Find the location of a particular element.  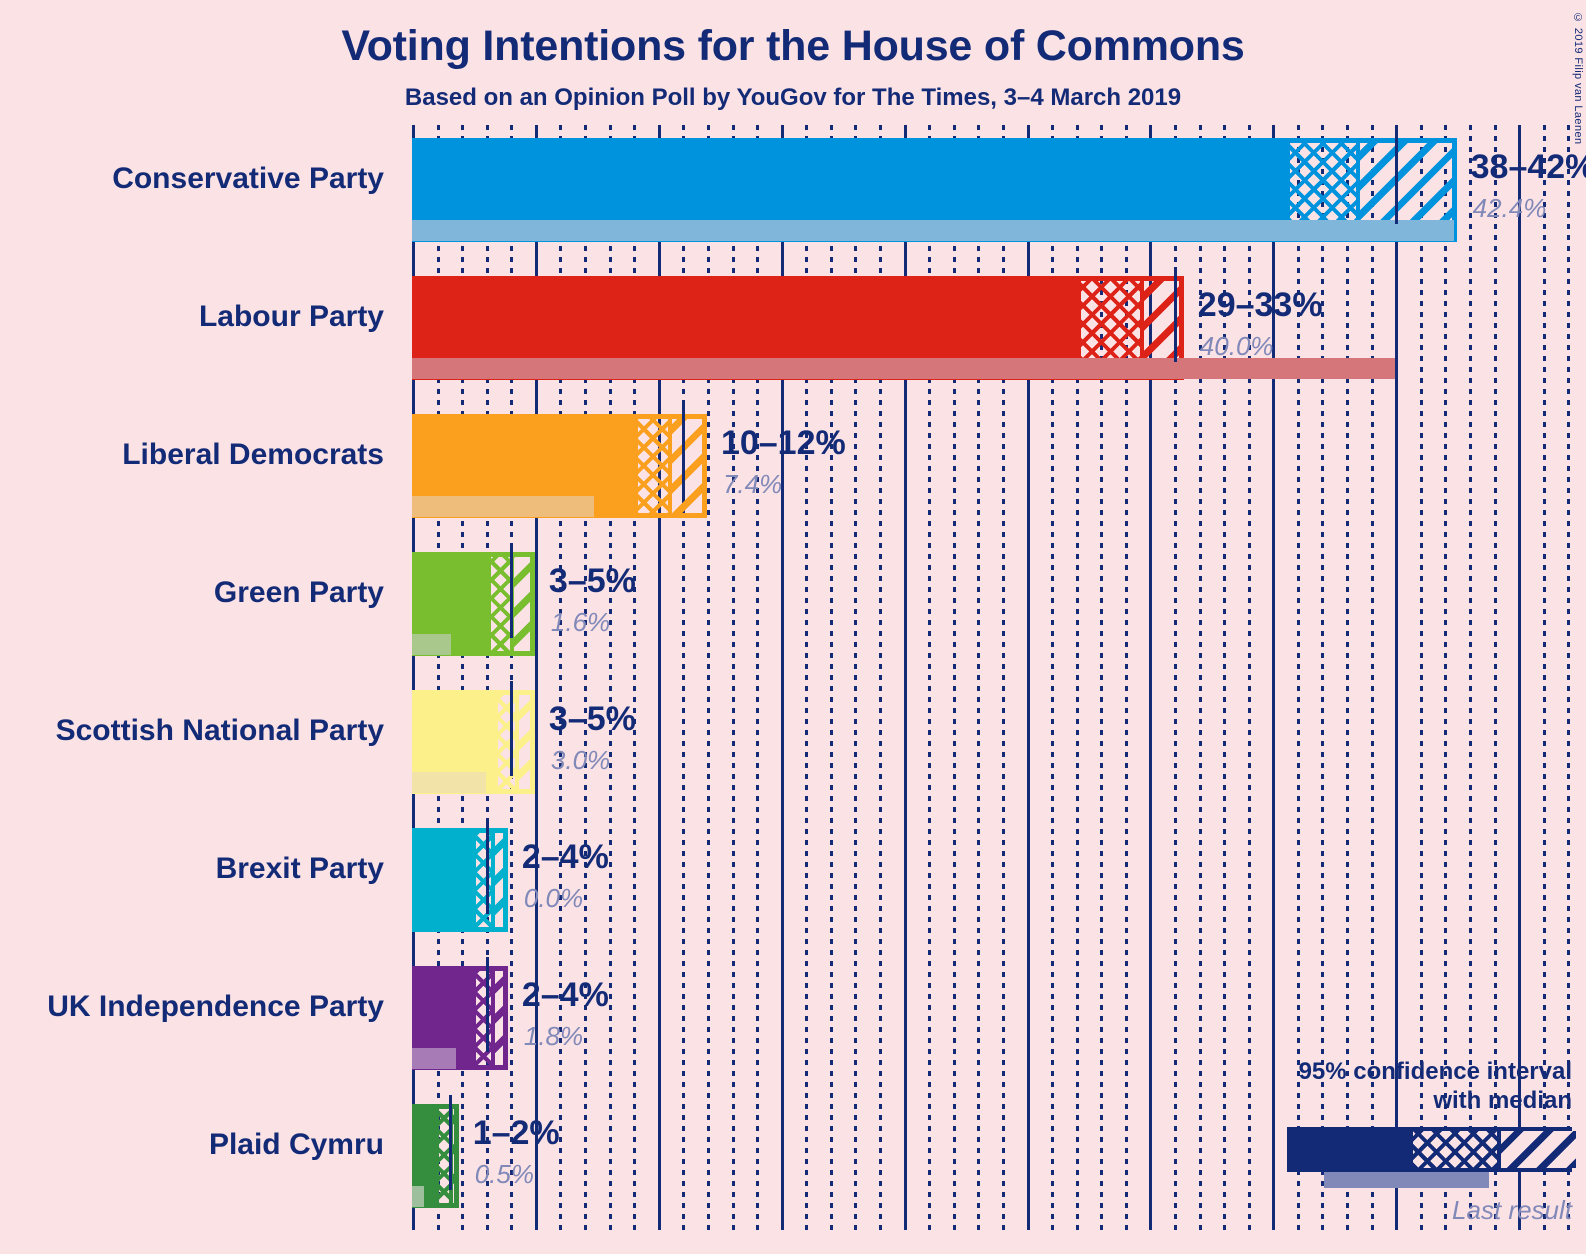

bar-row: 2–4% 1.8% is located at coordinates (999, 1013).